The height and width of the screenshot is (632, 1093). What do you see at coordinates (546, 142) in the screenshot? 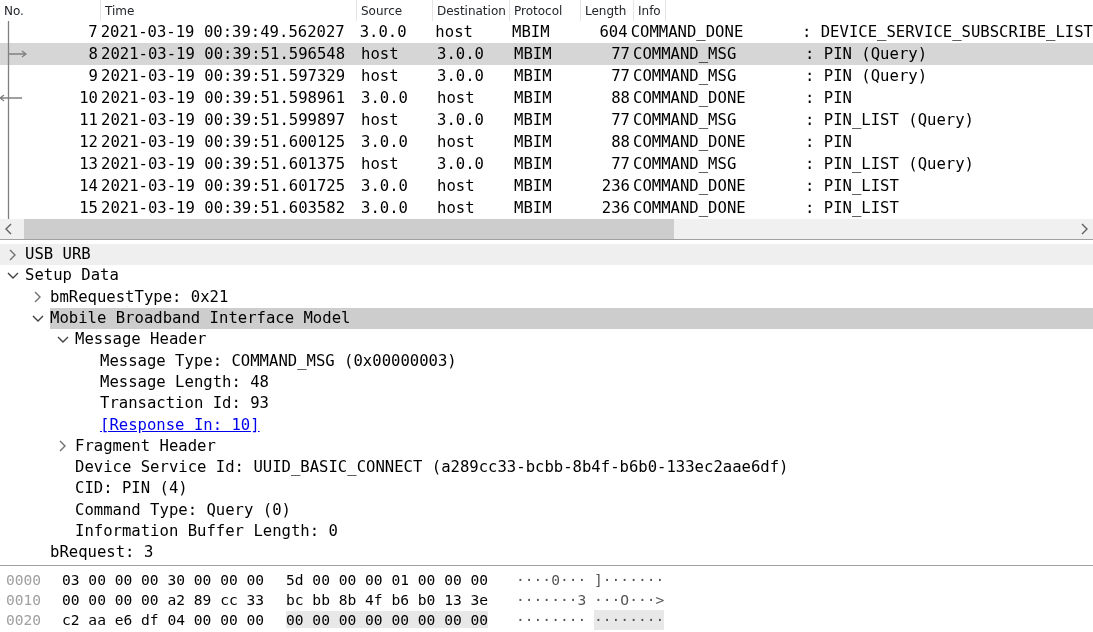
I see `packet-row: 12 2021-03-19 00:39:51.600125 3.0.0 host MBIM 88 COMMAND_DONE : PIN` at bounding box center [546, 142].